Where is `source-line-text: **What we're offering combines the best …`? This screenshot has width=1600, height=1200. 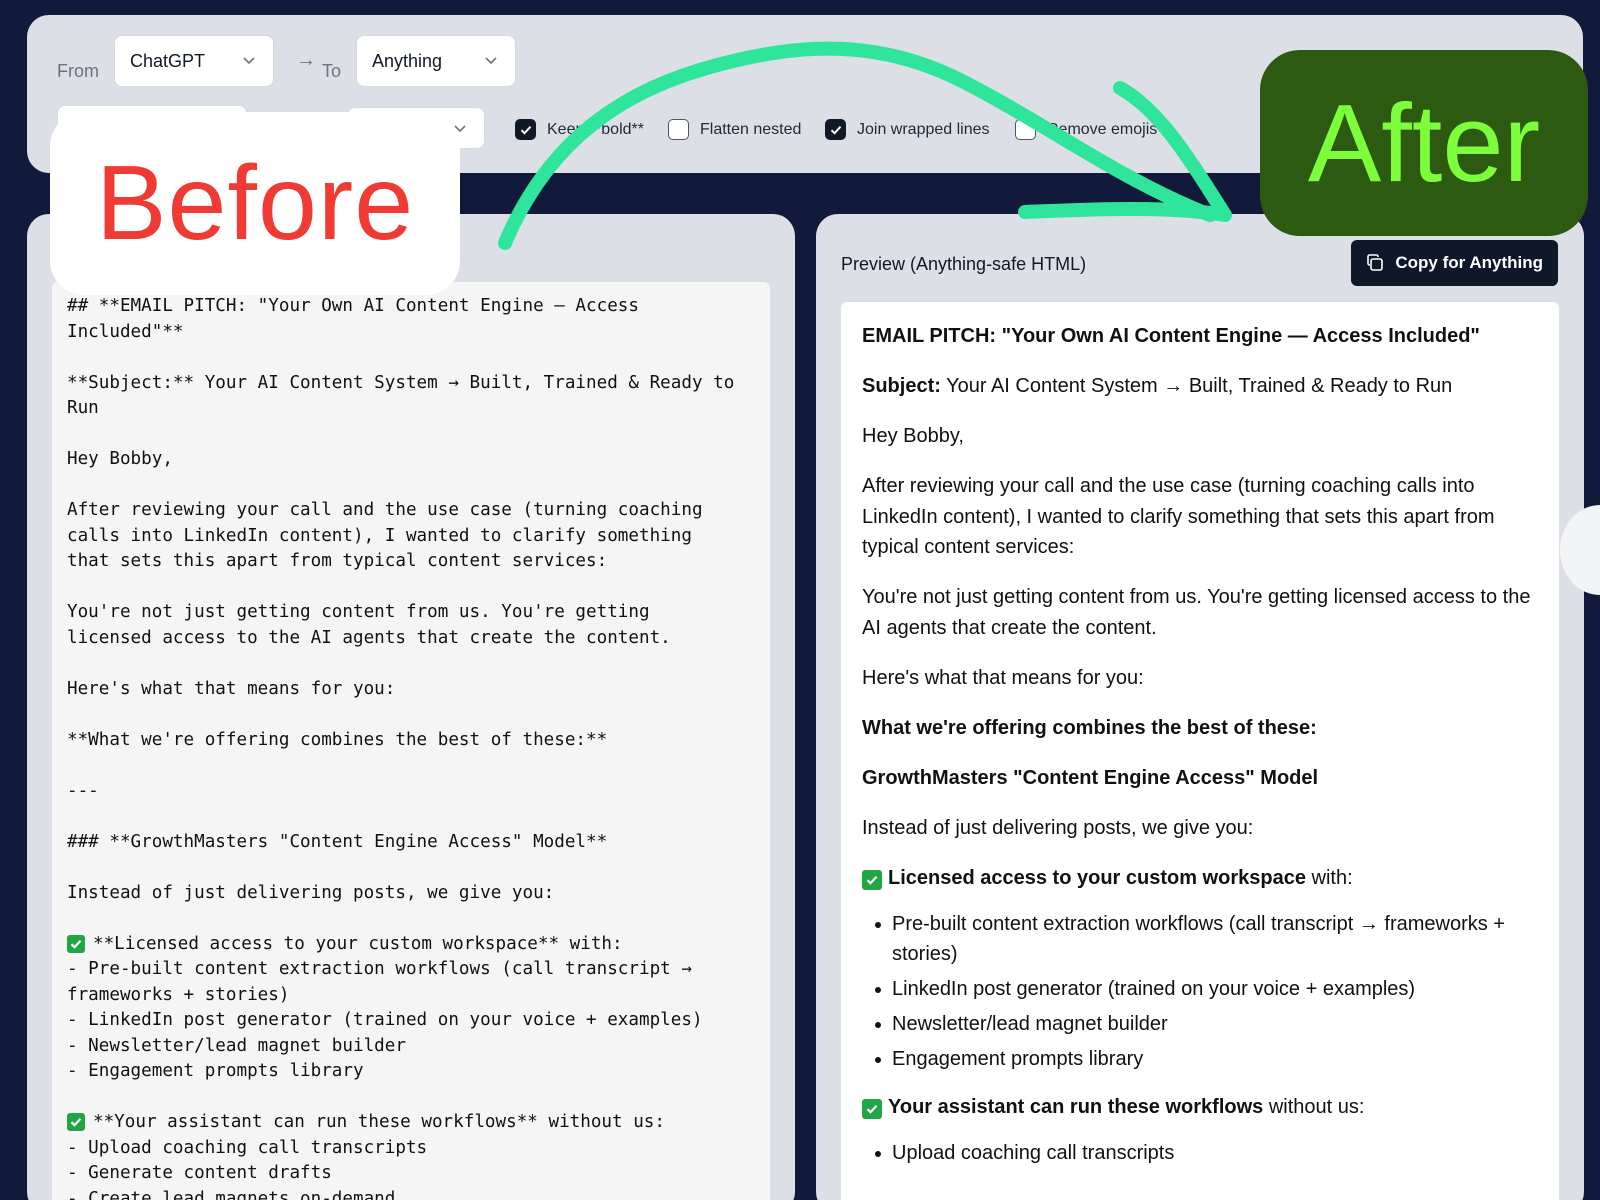 source-line-text: **What we're offering combines the best … is located at coordinates (337, 739).